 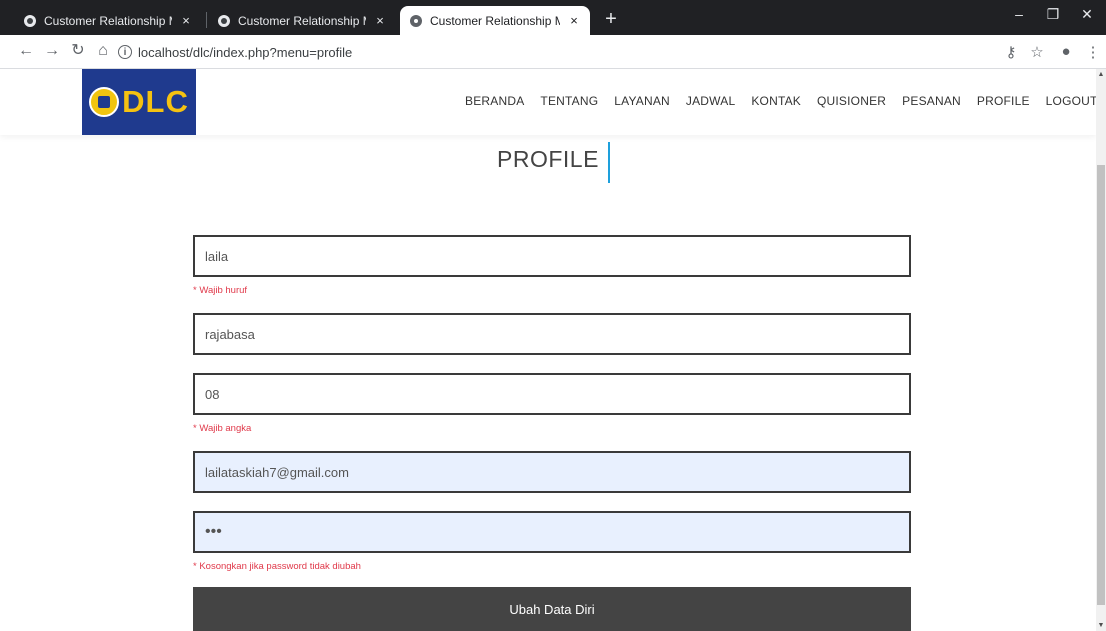 I want to click on site-logo: DLC, so click(x=139, y=102).